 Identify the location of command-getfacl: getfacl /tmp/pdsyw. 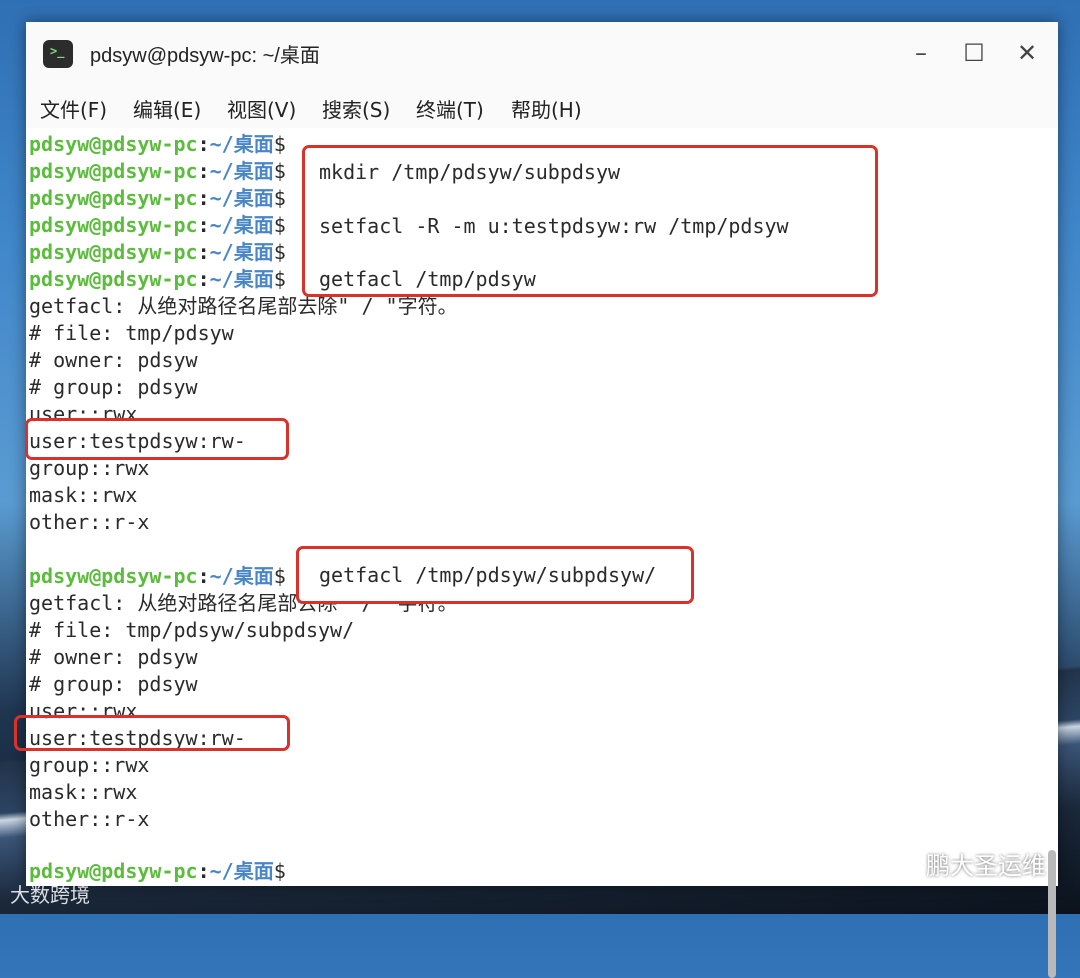
(427, 279).